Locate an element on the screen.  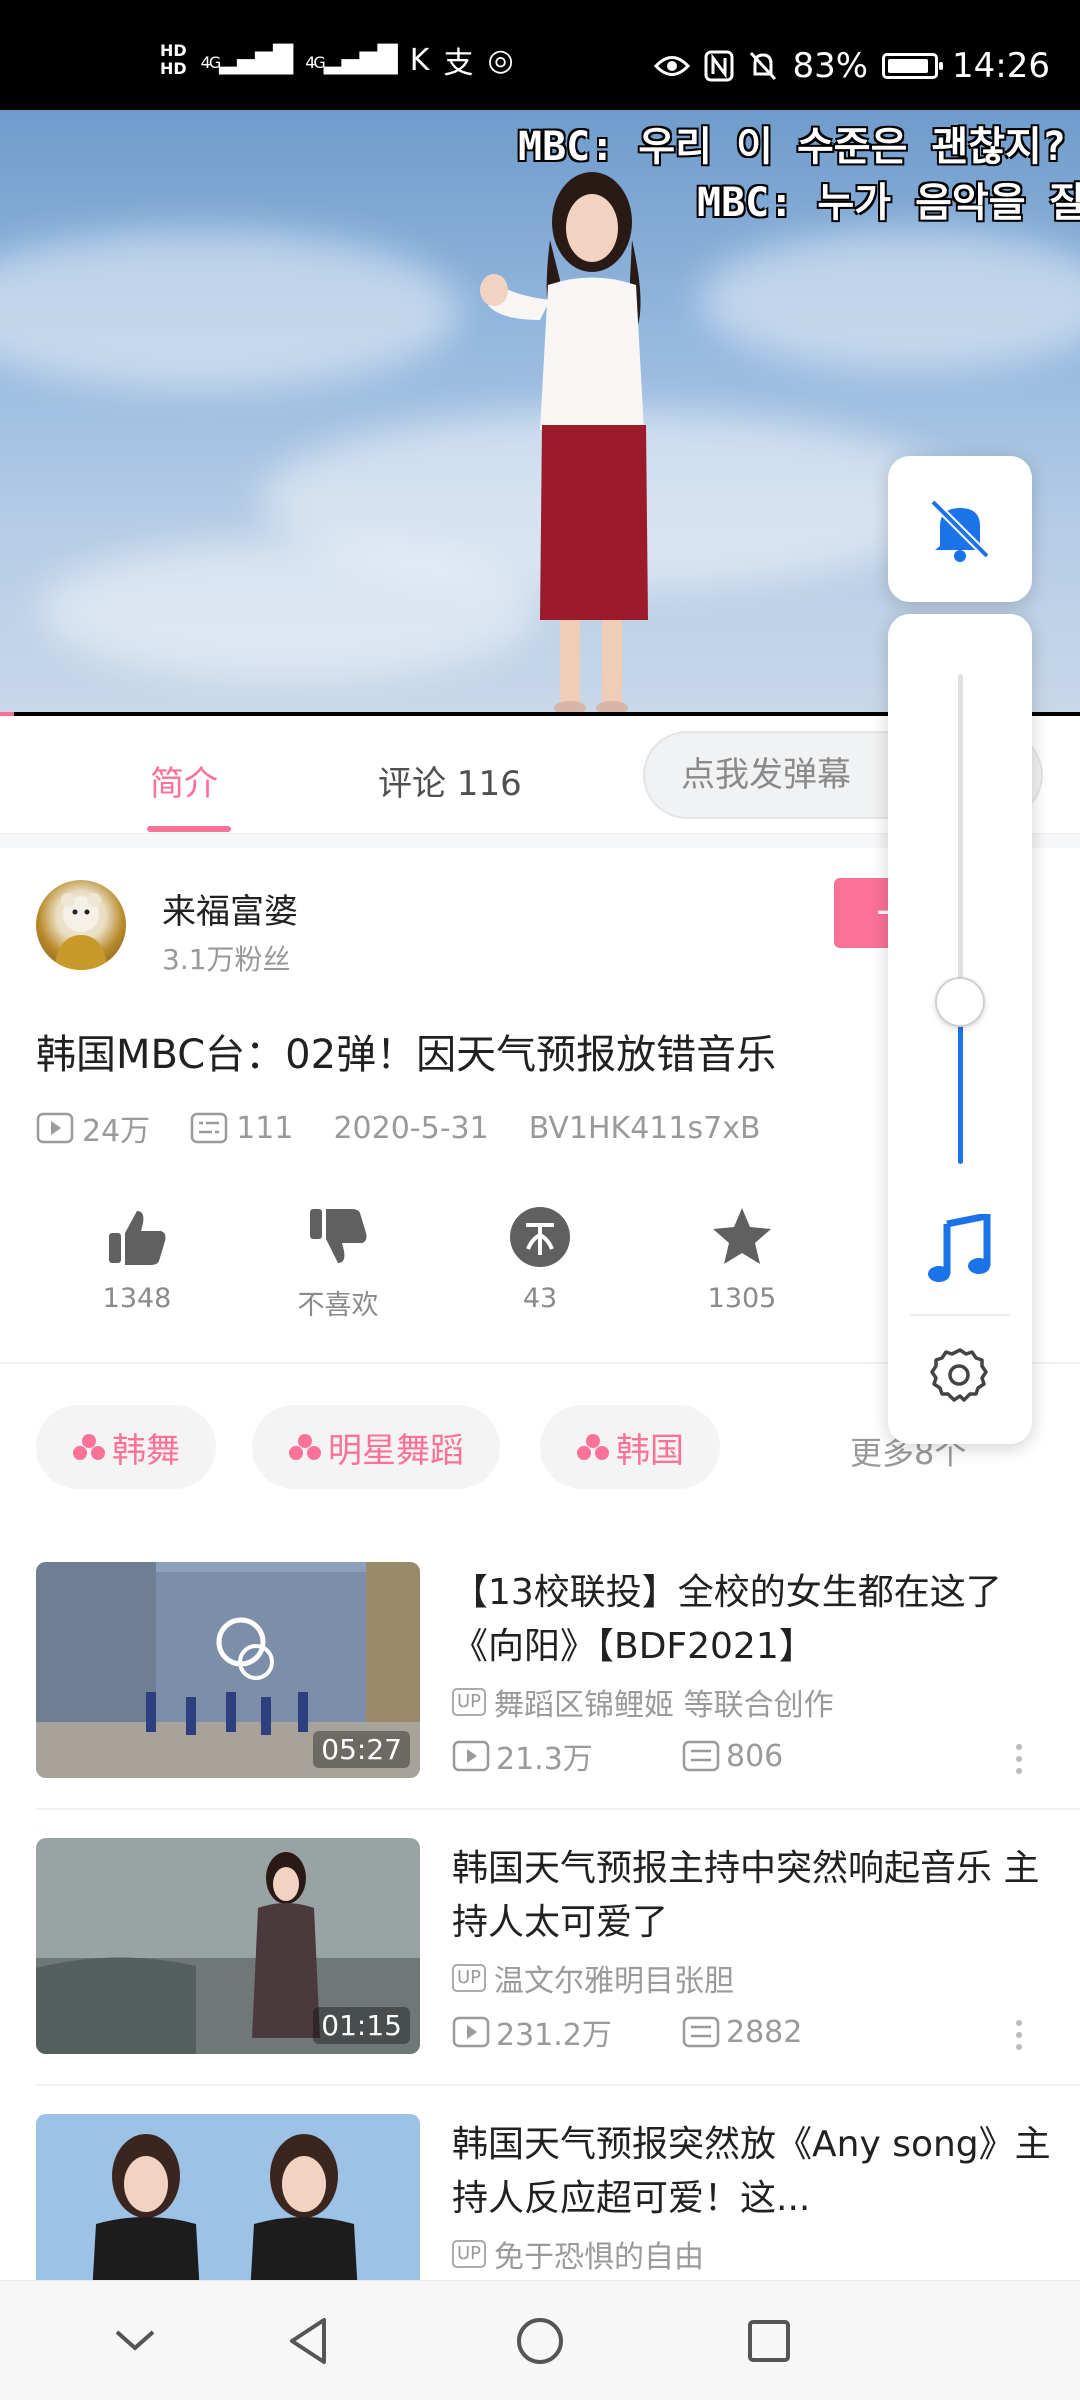
system-nav-bar is located at coordinates (540, 2340).